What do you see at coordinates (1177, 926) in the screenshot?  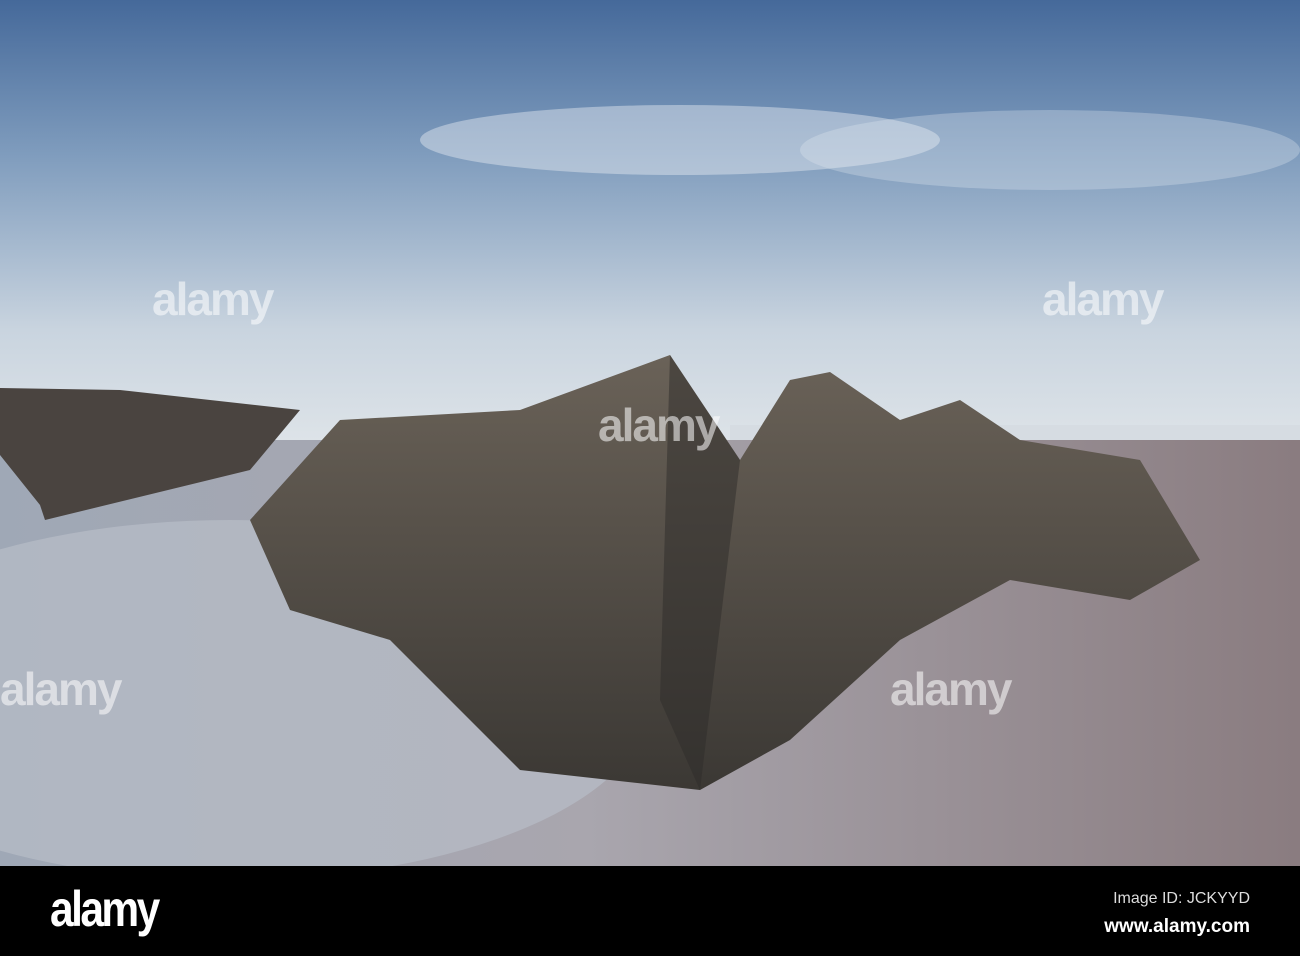 I see `website-link: www.alamy.com` at bounding box center [1177, 926].